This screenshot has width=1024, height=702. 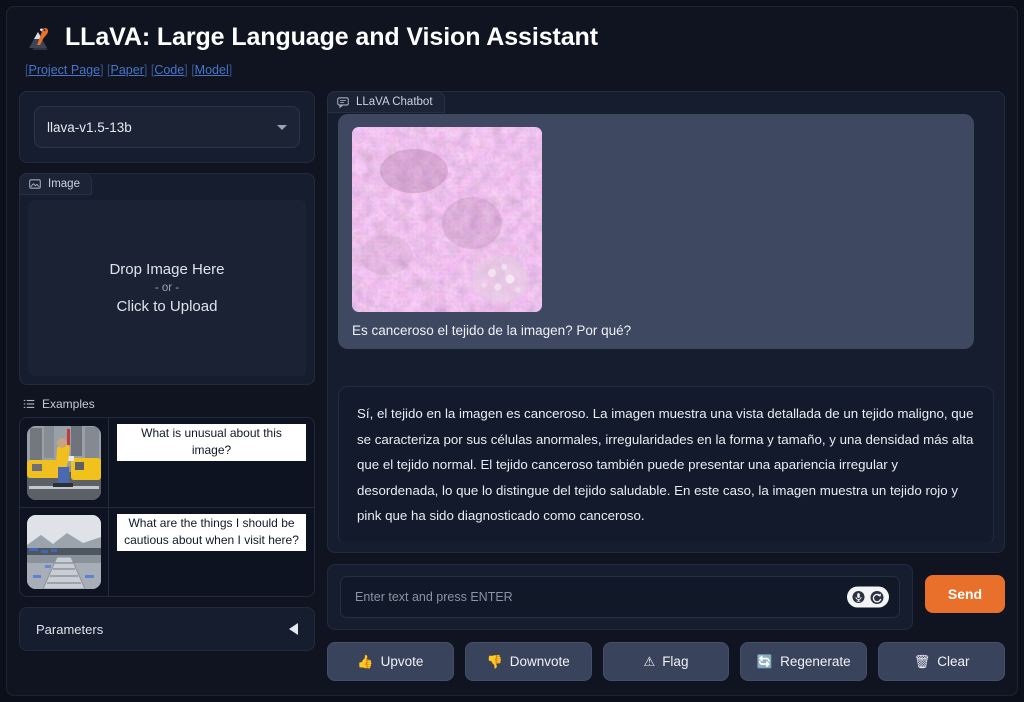 What do you see at coordinates (922, 661) in the screenshot?
I see `trash-icon: 🗑` at bounding box center [922, 661].